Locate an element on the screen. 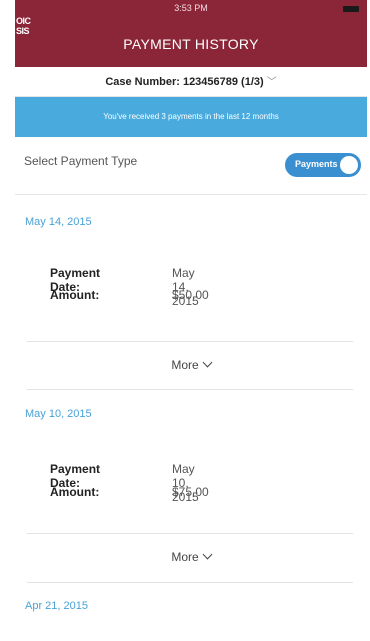 Image resolution: width=370 pixels, height=641 pixels. case-number-label: Case Number: 123456789 (1/3) is located at coordinates (184, 82).